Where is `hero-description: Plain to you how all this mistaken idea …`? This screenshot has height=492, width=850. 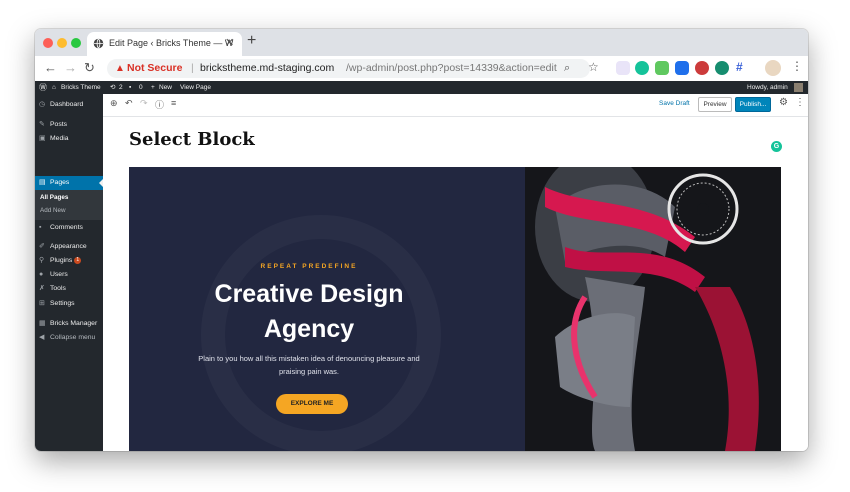
hero-description: Plain to you how all this mistaken idea … is located at coordinates (309, 365).